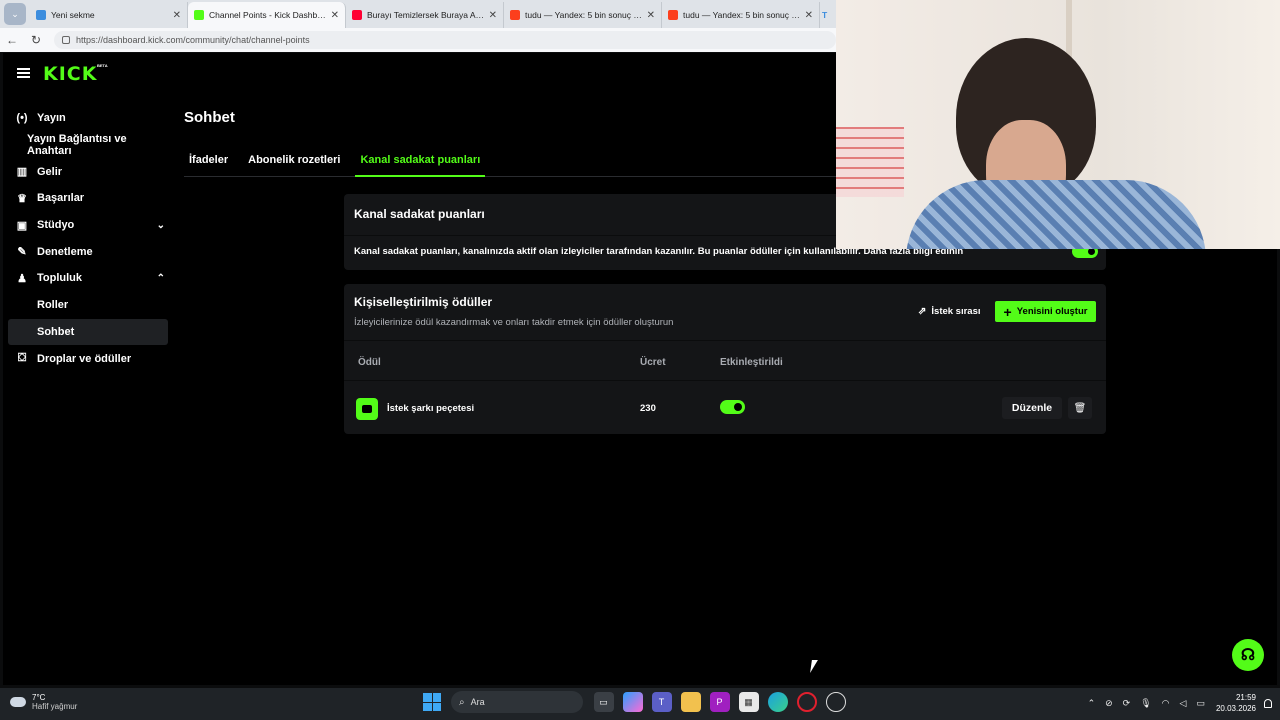 The width and height of the screenshot is (1280, 720). What do you see at coordinates (425, 15) in the screenshot?
I see `browser-tab: Burayı Temizlersek Buraya Alışırız ✕` at bounding box center [425, 15].